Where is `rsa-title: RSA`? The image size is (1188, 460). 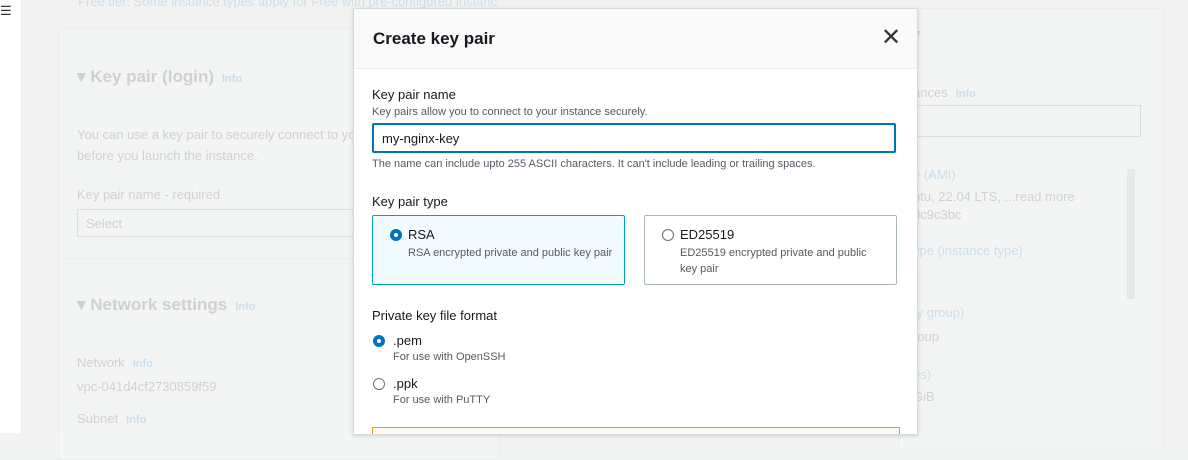 rsa-title: RSA is located at coordinates (421, 234).